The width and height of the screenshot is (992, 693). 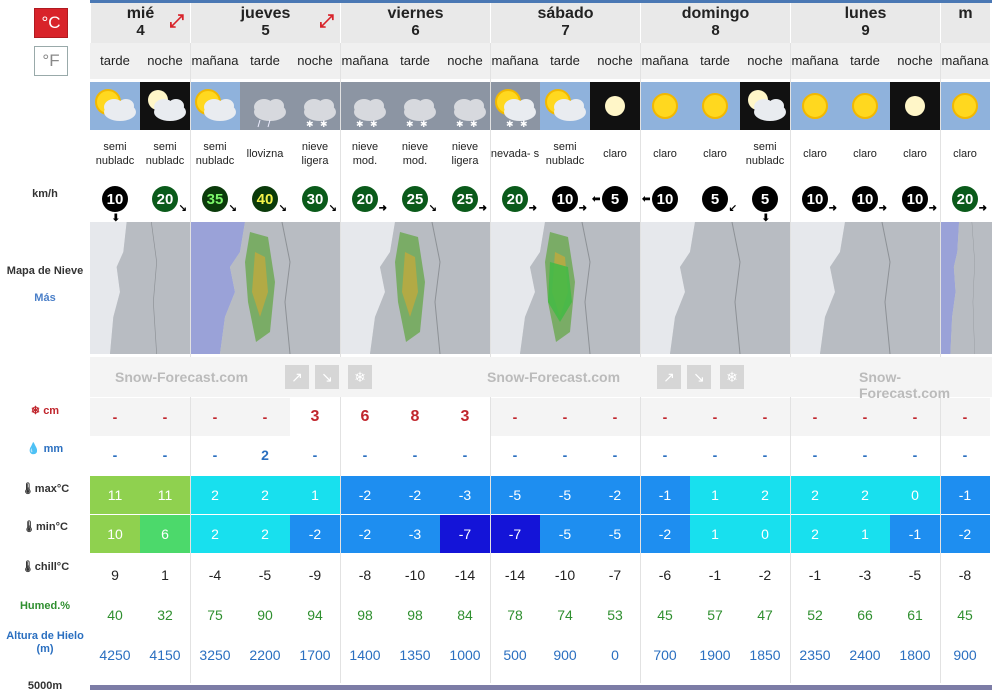 What do you see at coordinates (732, 208) in the screenshot?
I see `wind-direction-icon: ↙` at bounding box center [732, 208].